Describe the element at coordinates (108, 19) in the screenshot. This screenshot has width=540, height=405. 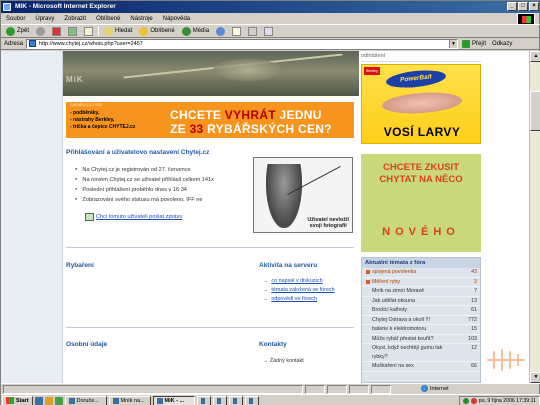
I see `menu-oblibene: Oblíbené` at that location.